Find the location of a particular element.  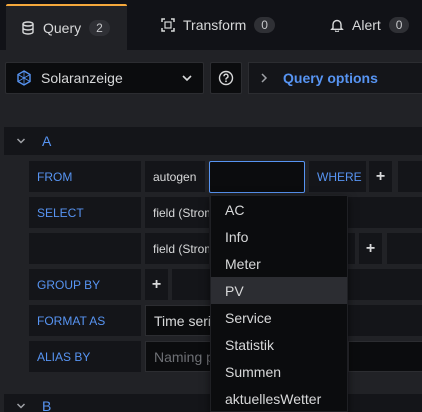

select-add-button: + is located at coordinates (370, 248).